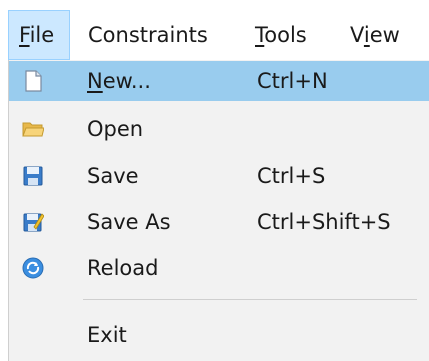 This screenshot has height=361, width=429. Describe the element at coordinates (324, 222) in the screenshot. I see `menu-item-save-as-shortcut: Ctrl+Shift+S` at that location.